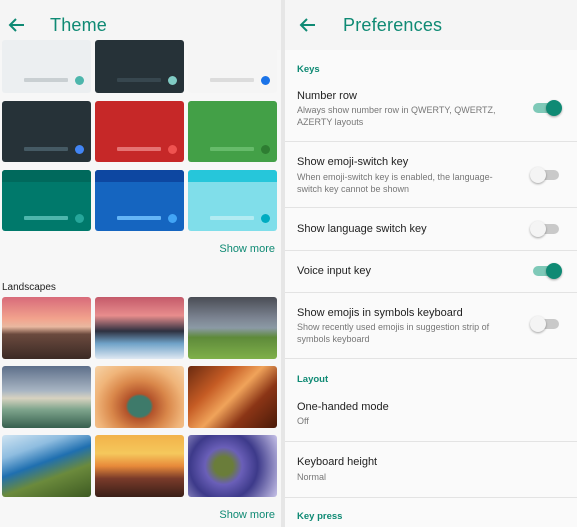 The image size is (577, 527). Describe the element at coordinates (334, 271) in the screenshot. I see `setting-title: Voice input key` at that location.